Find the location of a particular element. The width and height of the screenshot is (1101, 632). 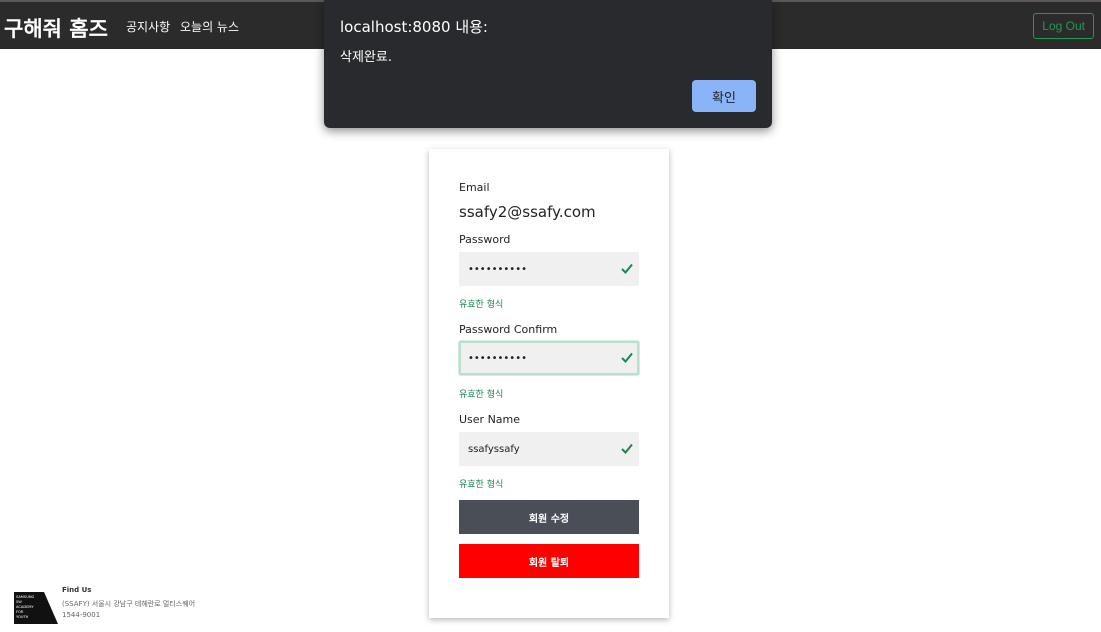

member-edit-button: 회원 수정 is located at coordinates (549, 517).